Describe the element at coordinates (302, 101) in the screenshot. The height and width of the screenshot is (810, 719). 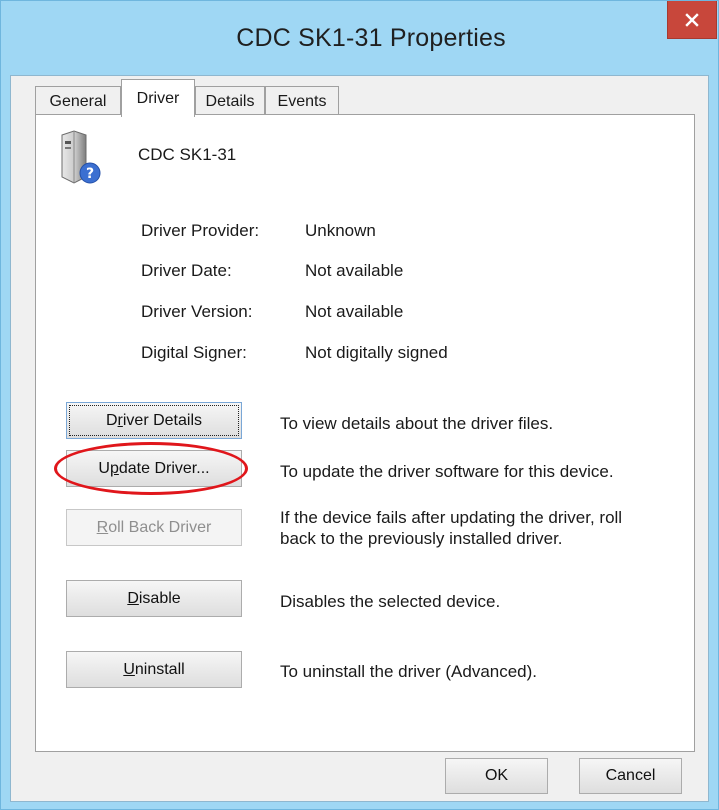
I see `tab-events: Events` at that location.